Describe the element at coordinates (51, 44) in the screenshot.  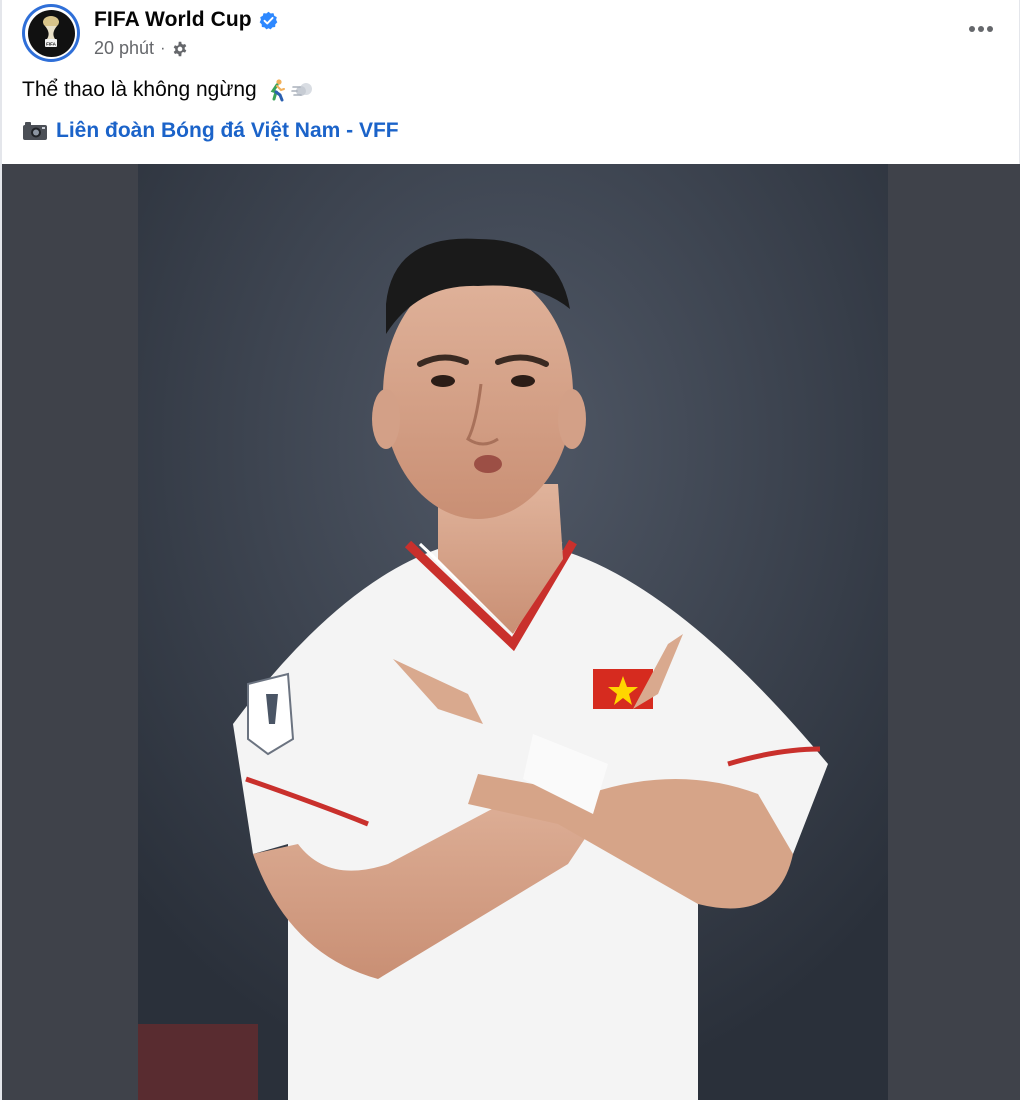
I see `svg-text: FIFA` at that location.